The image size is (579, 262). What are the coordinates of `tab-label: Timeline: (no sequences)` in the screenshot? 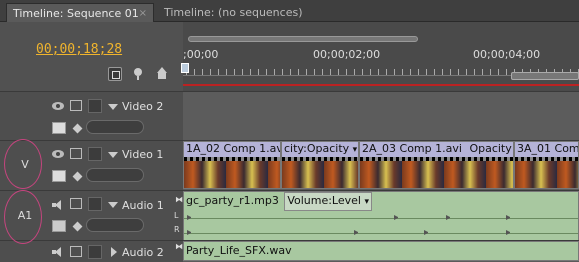 It's located at (233, 12).